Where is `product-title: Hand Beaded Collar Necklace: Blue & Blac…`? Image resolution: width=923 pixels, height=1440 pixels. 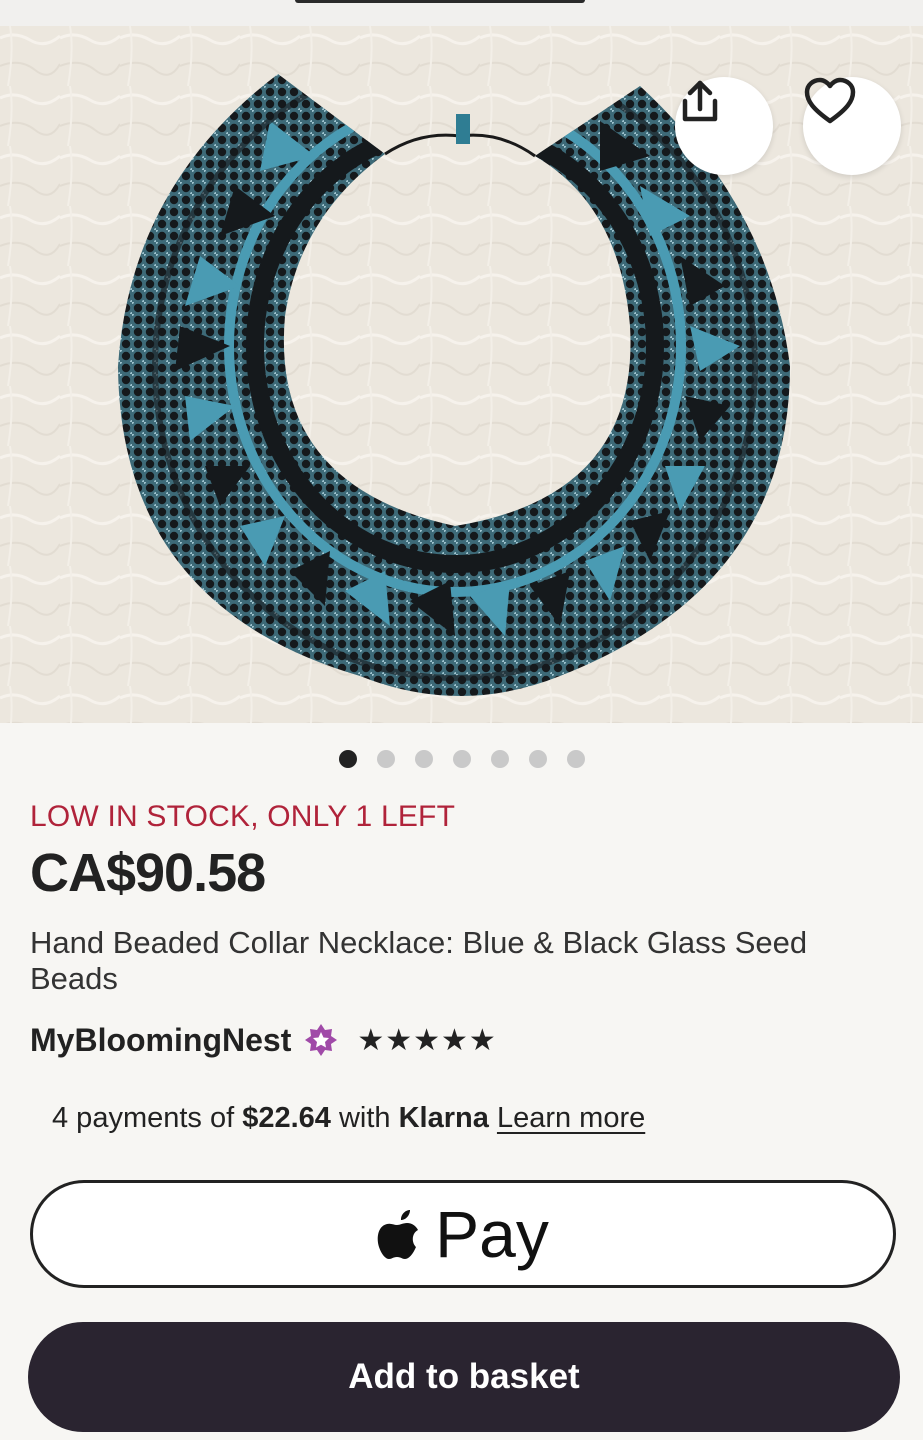
product-title: Hand Beaded Collar Necklace: Blue & Blac… is located at coordinates (419, 960).